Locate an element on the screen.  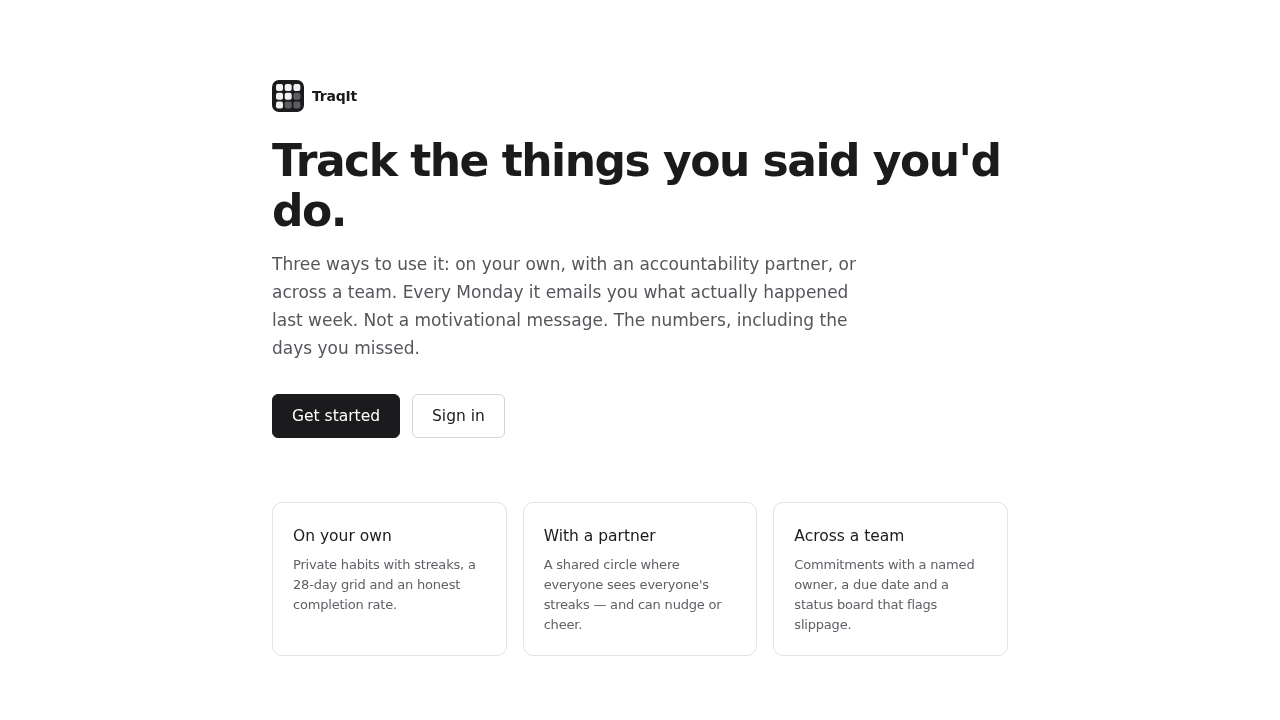
card-title: Across a team is located at coordinates (850, 536).